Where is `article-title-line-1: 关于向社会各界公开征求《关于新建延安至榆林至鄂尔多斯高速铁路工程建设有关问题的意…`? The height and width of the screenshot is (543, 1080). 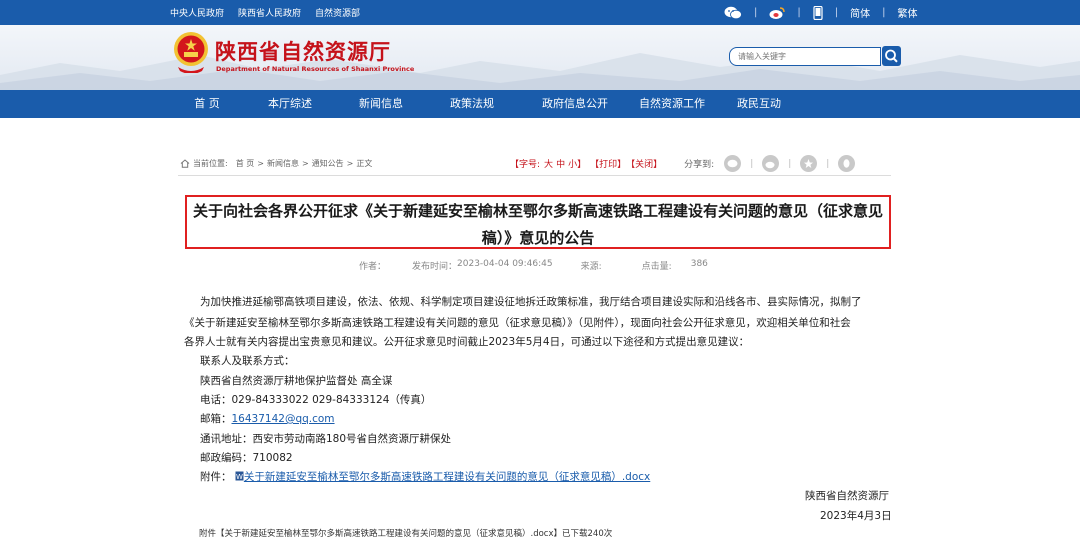 article-title-line-1: 关于向社会各界公开征求《关于新建延安至榆林至鄂尔多斯高速铁路工程建设有关问题的意… is located at coordinates (537, 211).